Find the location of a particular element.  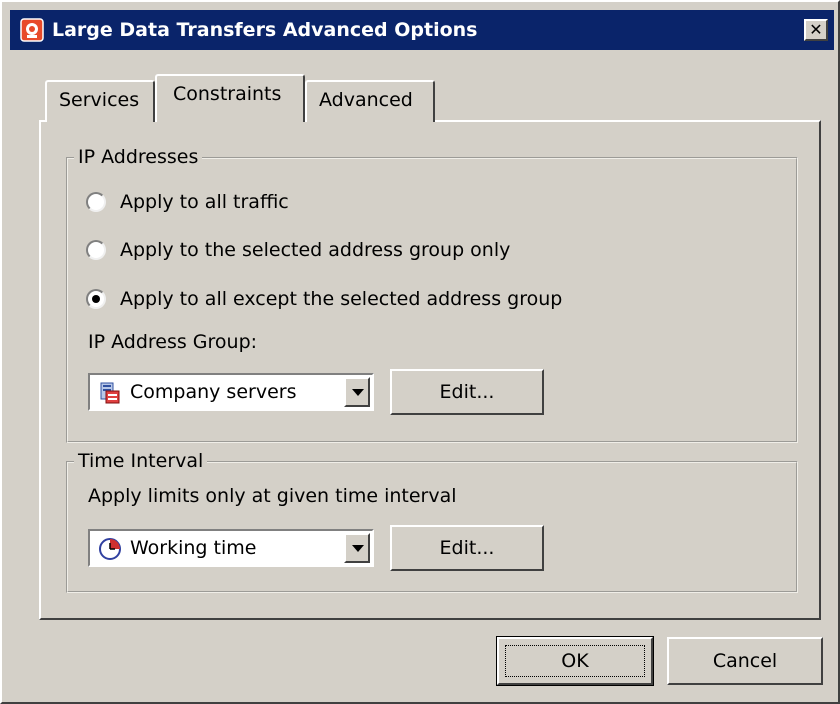

focus-indicator is located at coordinates (575, 661).